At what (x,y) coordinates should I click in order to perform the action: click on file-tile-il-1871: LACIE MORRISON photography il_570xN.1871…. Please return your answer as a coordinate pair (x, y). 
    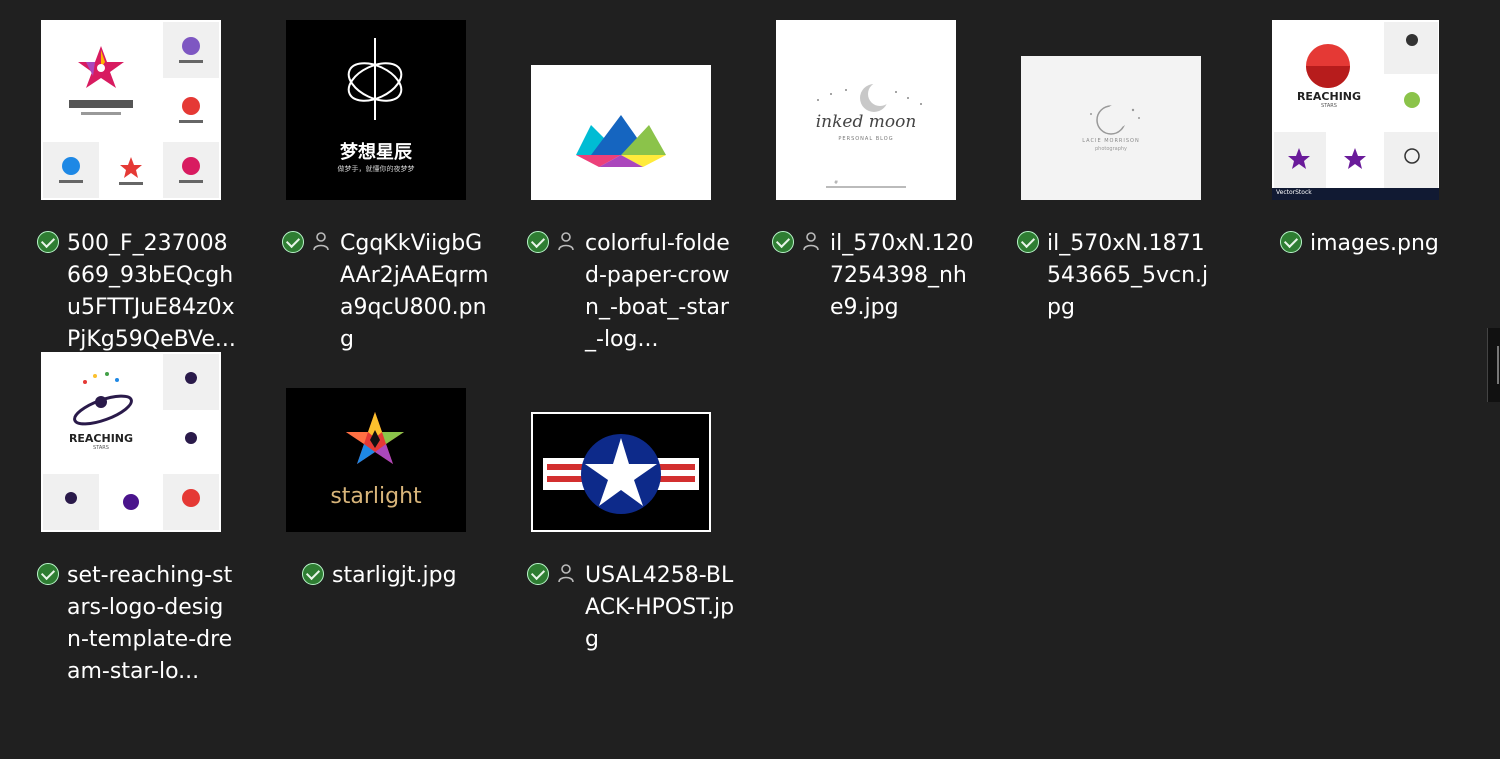
    Looking at the image, I should click on (1132, 183).